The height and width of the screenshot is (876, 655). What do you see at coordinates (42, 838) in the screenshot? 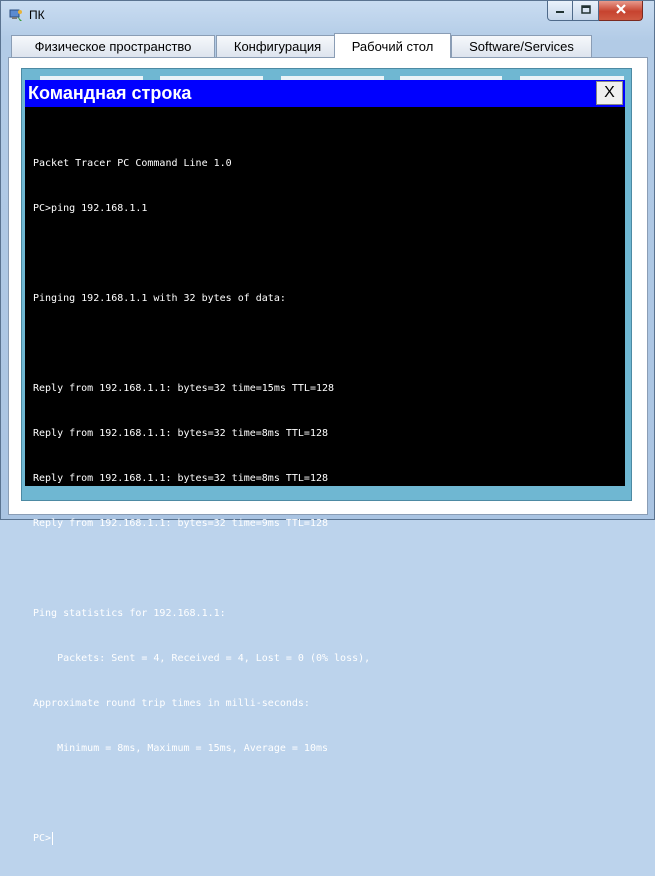
I see `command-prompt-text: PC>` at bounding box center [42, 838].